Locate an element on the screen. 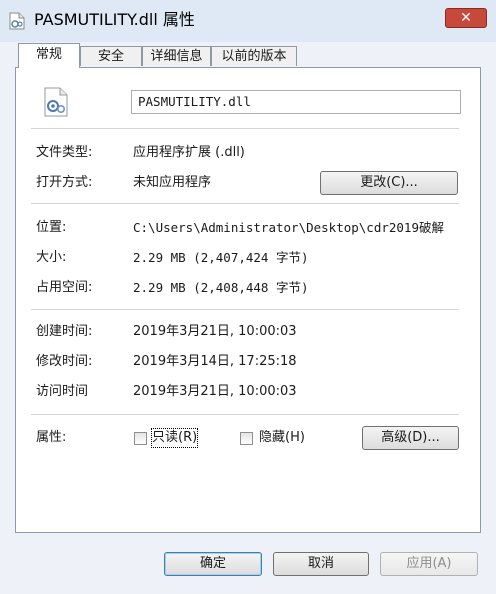 This screenshot has width=496, height=594. disk-size-label: 占用空间: is located at coordinates (64, 287).